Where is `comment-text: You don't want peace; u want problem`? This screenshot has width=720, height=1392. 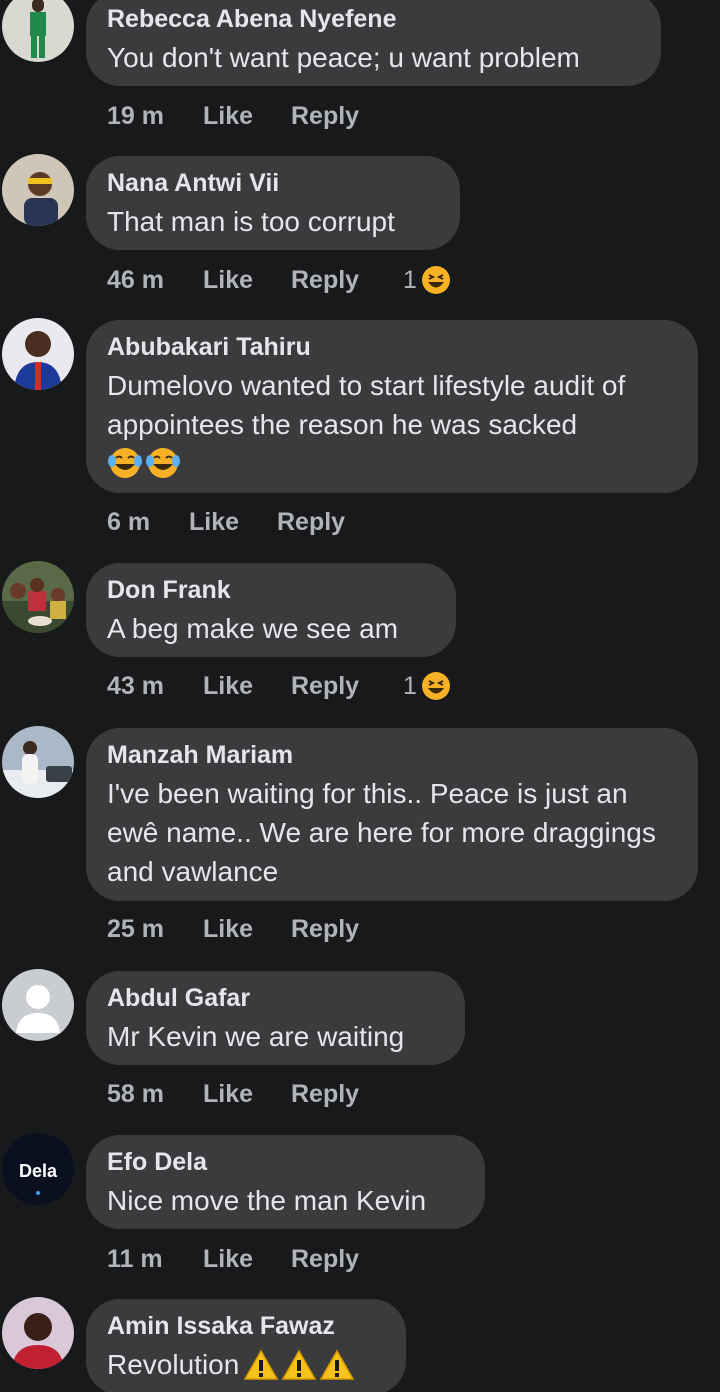 comment-text: You don't want peace; u want problem is located at coordinates (343, 57).